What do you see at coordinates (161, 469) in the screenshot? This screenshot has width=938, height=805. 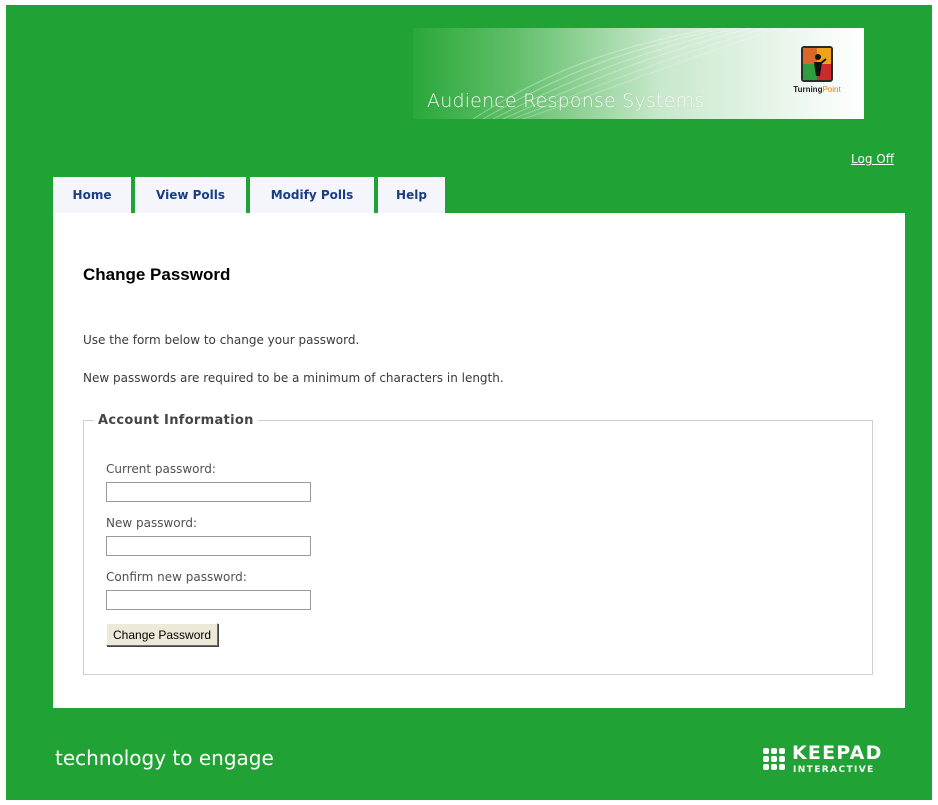 I see `current-password-label: Current password:` at bounding box center [161, 469].